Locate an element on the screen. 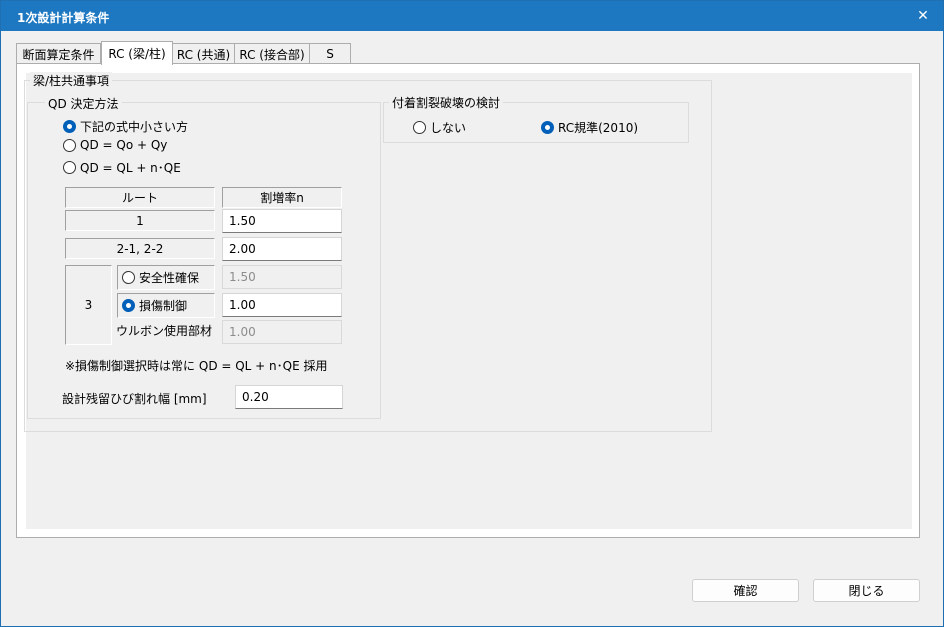  route-1-text: 1 is located at coordinates (140, 220).